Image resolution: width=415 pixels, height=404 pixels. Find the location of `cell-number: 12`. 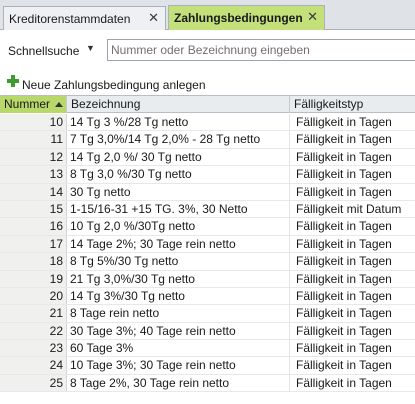

cell-number: 12 is located at coordinates (33, 157).